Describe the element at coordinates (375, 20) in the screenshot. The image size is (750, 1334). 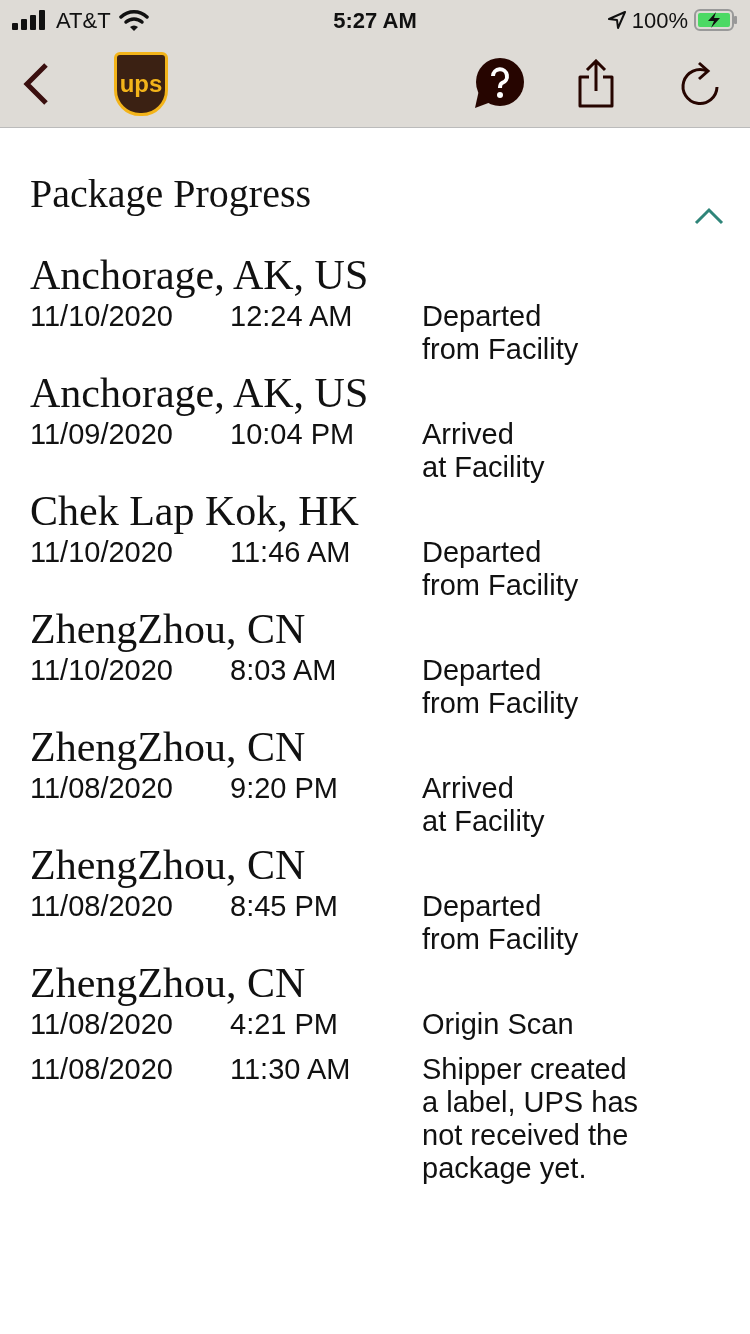
I see `clock-time: 5:27 AM` at that location.